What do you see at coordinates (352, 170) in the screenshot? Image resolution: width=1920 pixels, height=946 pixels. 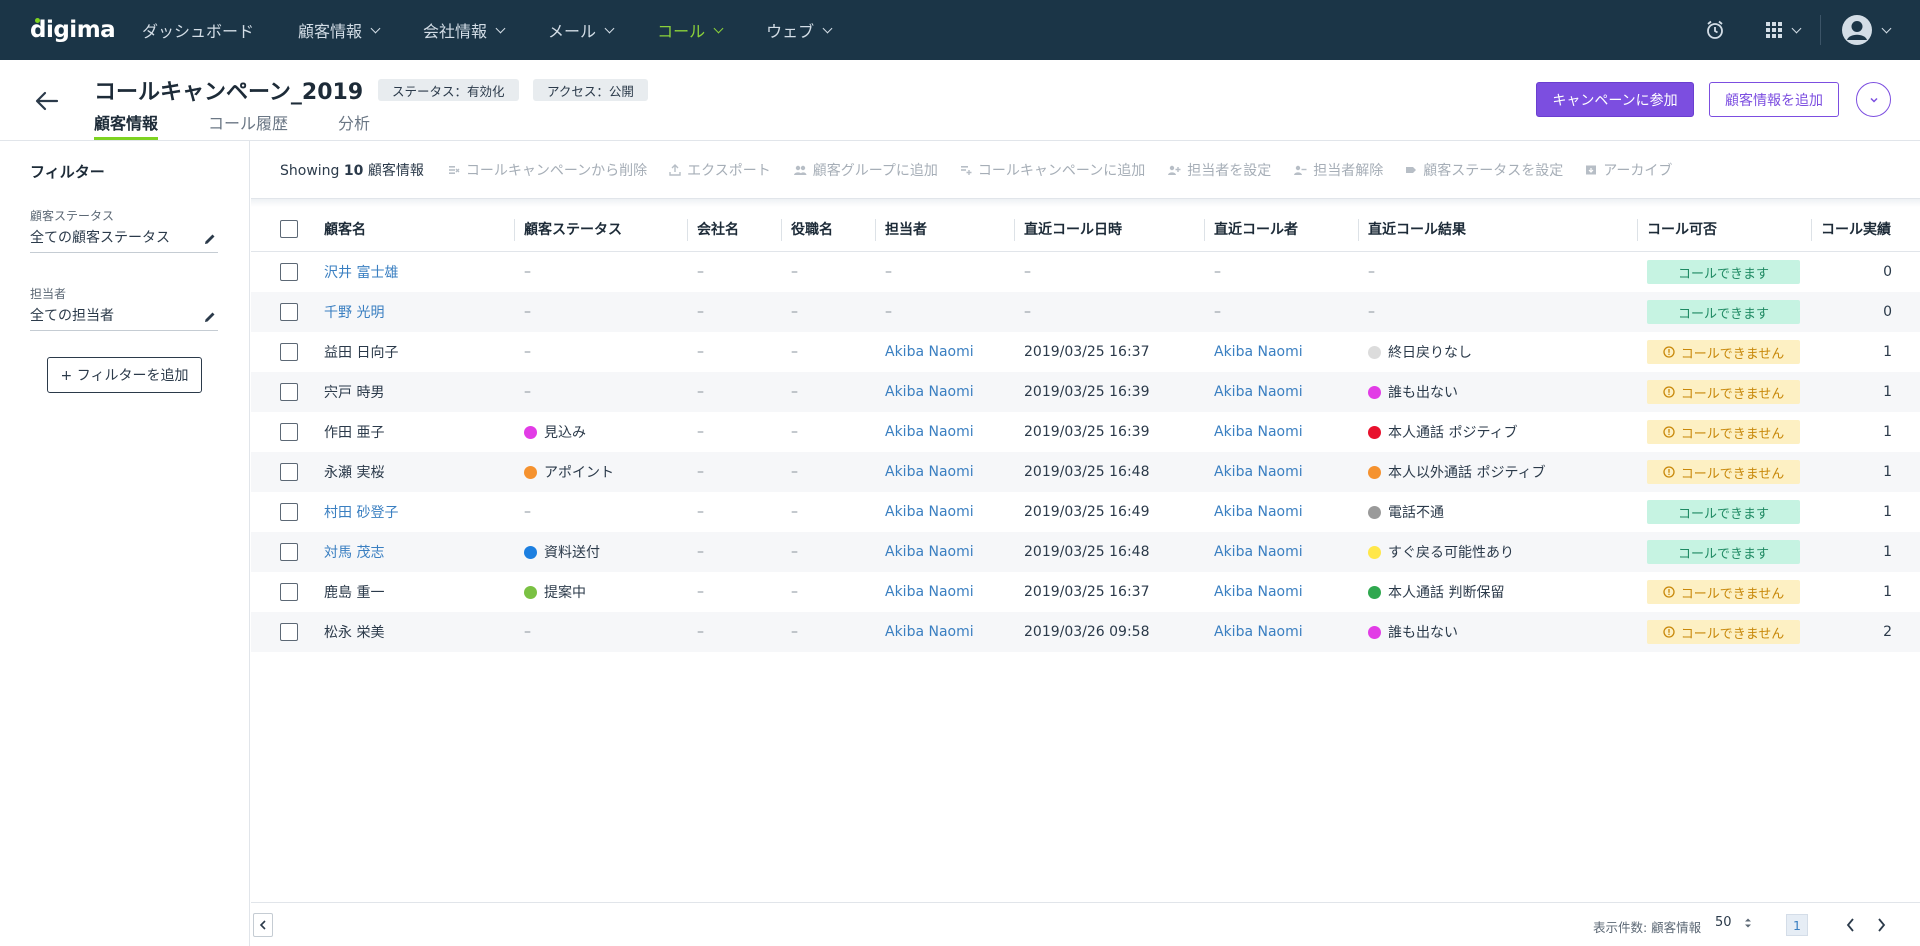 I see `showing-count: Showing 10 顧客情報` at bounding box center [352, 170].